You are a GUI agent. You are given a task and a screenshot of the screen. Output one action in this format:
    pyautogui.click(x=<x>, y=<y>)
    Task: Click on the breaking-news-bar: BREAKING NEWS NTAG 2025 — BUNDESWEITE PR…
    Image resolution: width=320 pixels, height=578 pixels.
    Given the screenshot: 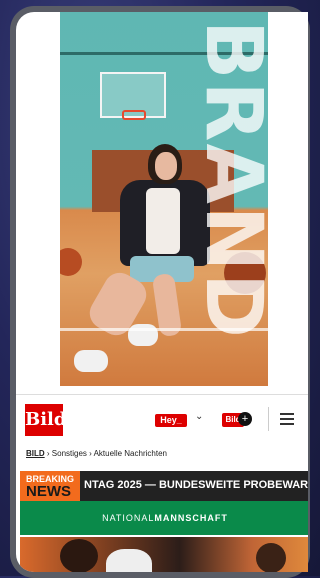 What is the action you would take?
    pyautogui.click(x=164, y=486)
    